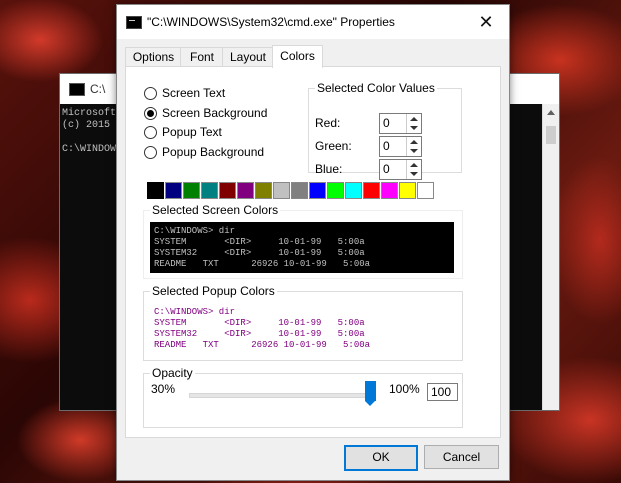 Image resolution: width=621 pixels, height=483 pixels. What do you see at coordinates (134, 22) in the screenshot?
I see `cmd-app-icon` at bounding box center [134, 22].